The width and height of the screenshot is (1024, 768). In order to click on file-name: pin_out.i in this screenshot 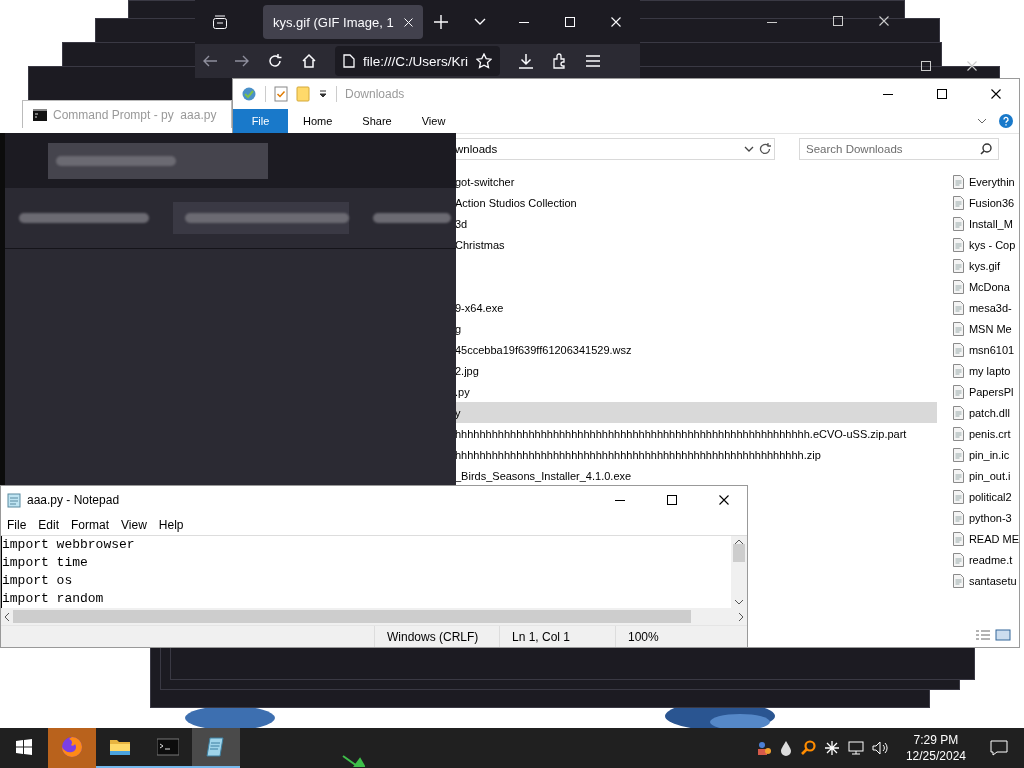, I will do `click(989, 475)`.